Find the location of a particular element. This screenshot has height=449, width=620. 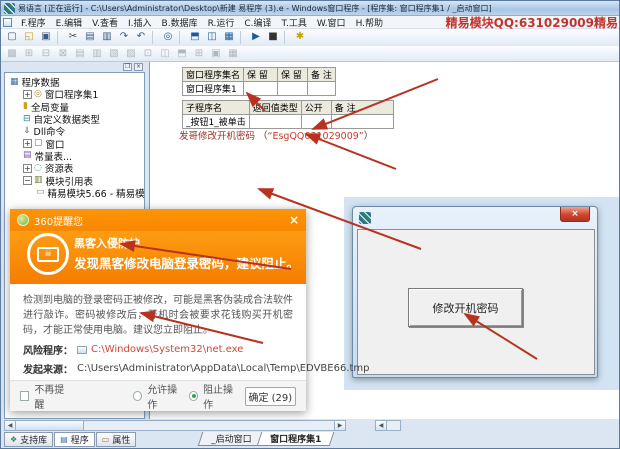

menu-item: C.编译 is located at coordinates (257, 22).